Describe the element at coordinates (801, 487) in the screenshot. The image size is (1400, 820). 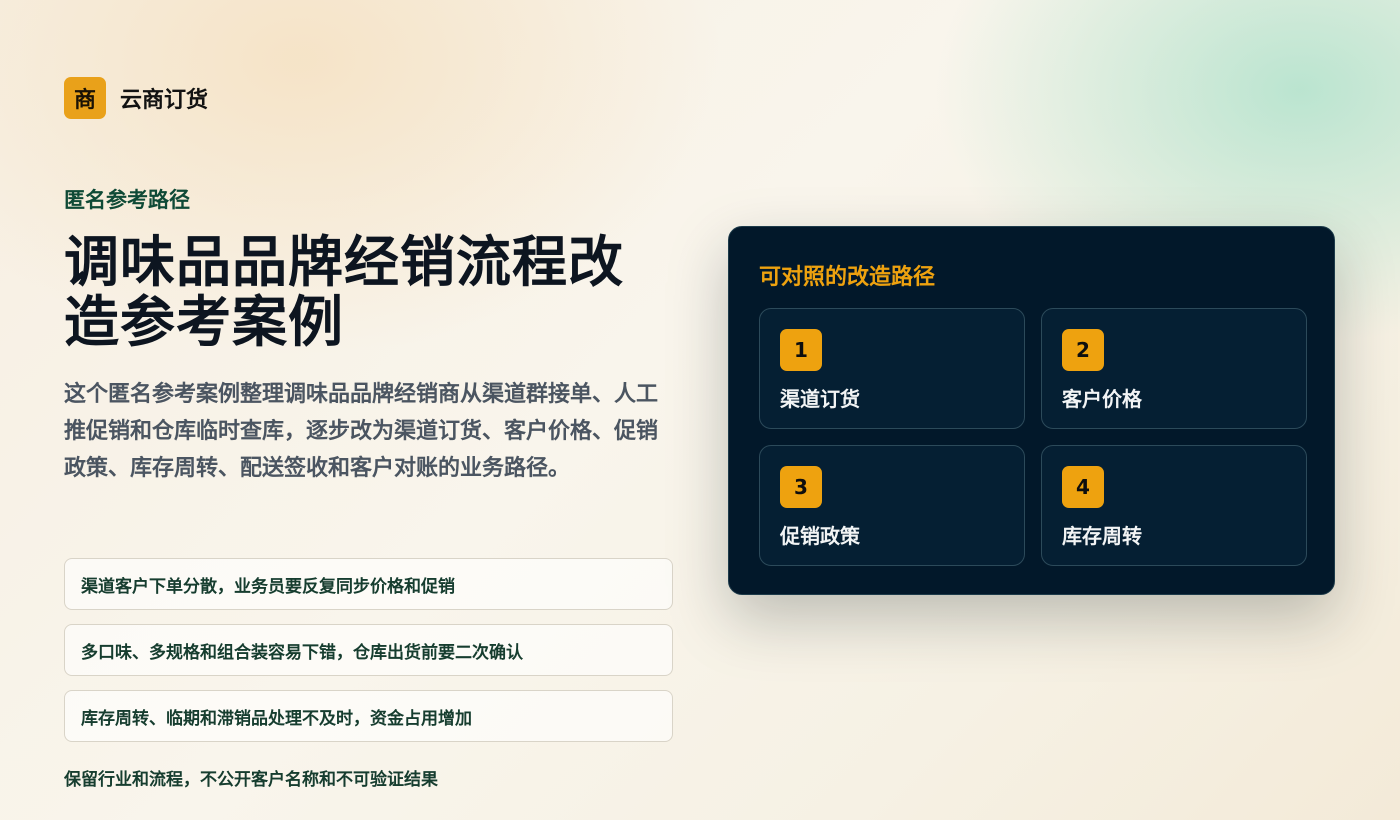
I see `step-number-badge: 3` at that location.